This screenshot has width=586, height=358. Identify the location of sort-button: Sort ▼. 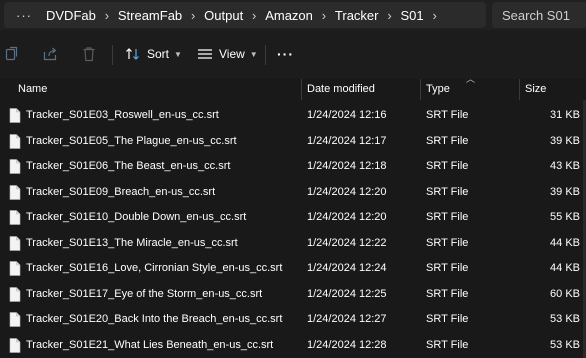
(153, 54).